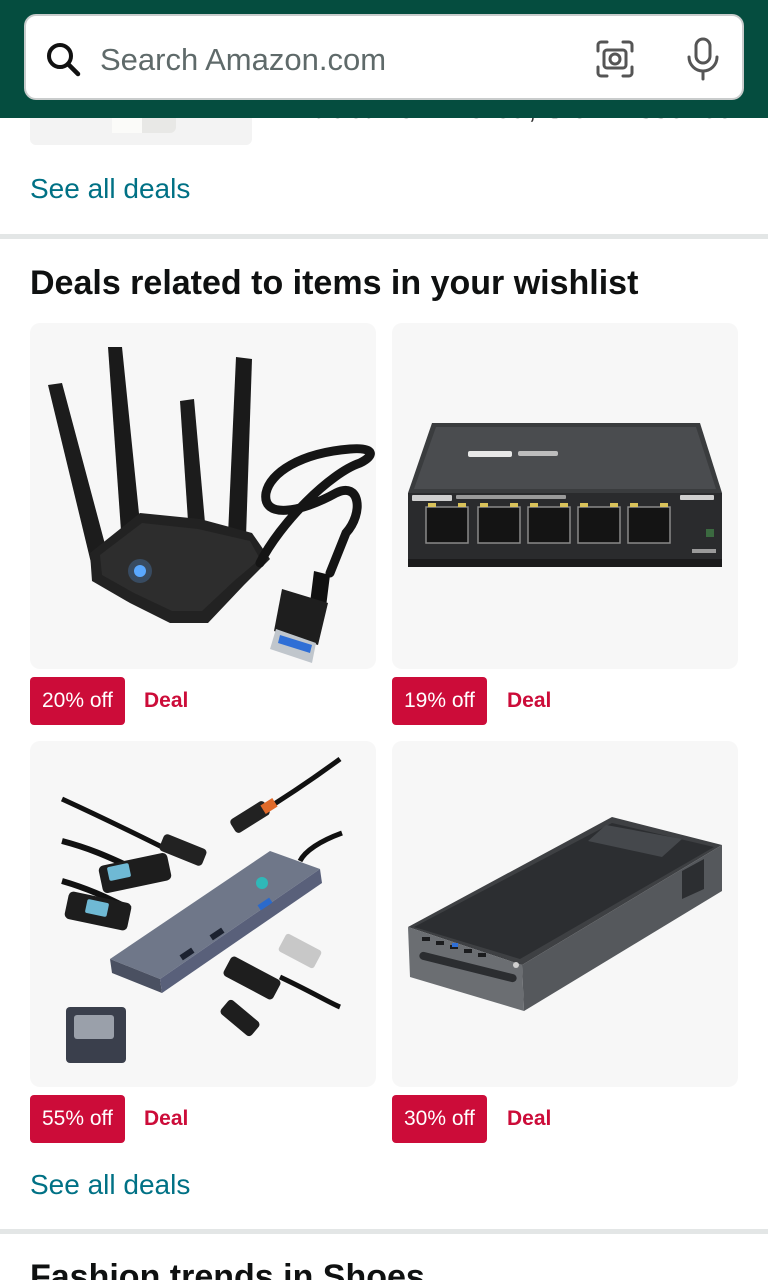  I want to click on product-card-network-switch, so click(565, 496).